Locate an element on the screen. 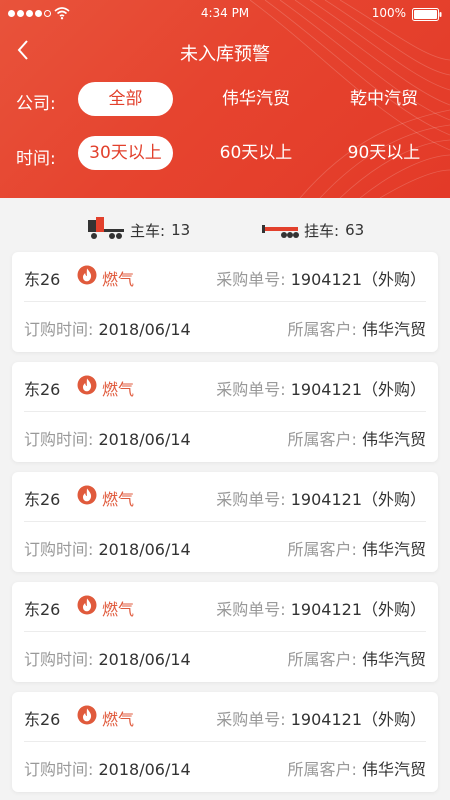 This screenshot has height=800, width=450. status-bar: 4:34 PM 100% is located at coordinates (225, 14).